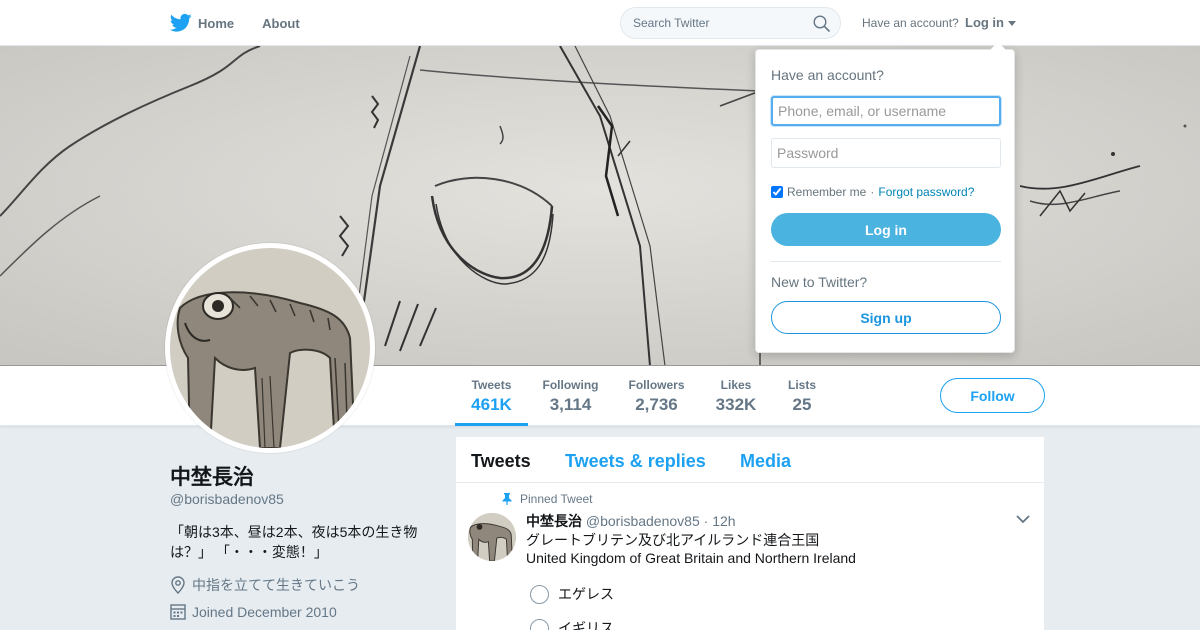 The image size is (1200, 630). I want to click on location-pin-icon, so click(178, 585).